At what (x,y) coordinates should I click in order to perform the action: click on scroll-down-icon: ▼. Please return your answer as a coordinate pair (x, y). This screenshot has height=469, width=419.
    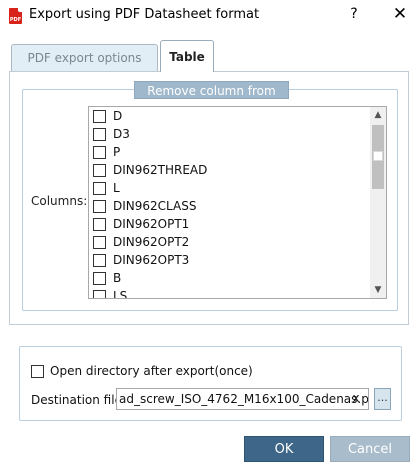
    Looking at the image, I should click on (378, 290).